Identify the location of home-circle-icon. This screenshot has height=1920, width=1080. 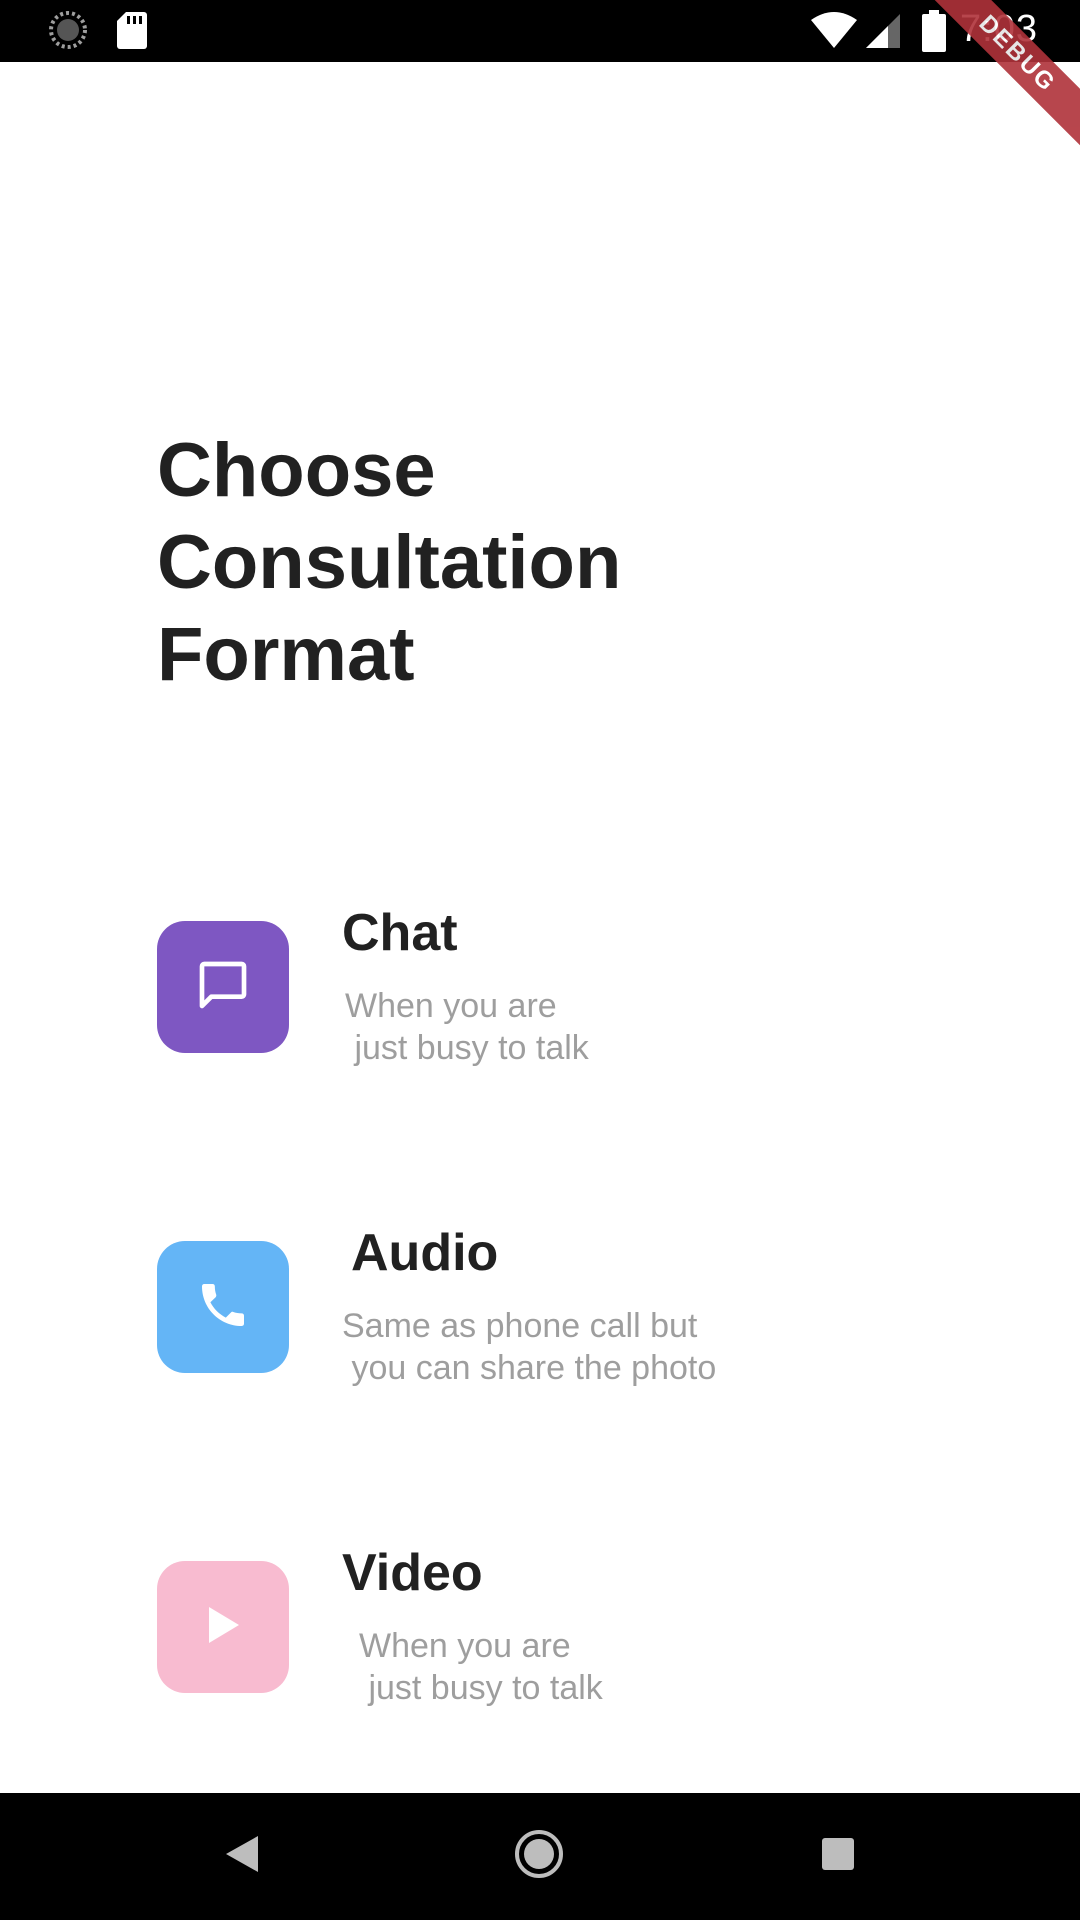
(539, 1856).